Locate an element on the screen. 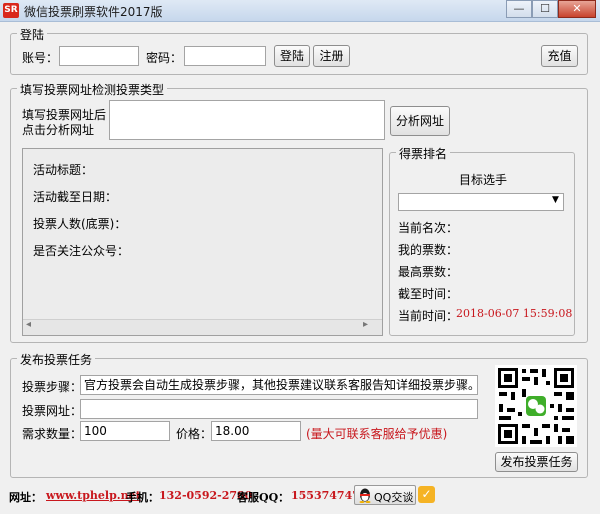 This screenshot has width=600, height=514. current-time-label: 当前时间： is located at coordinates (428, 316).